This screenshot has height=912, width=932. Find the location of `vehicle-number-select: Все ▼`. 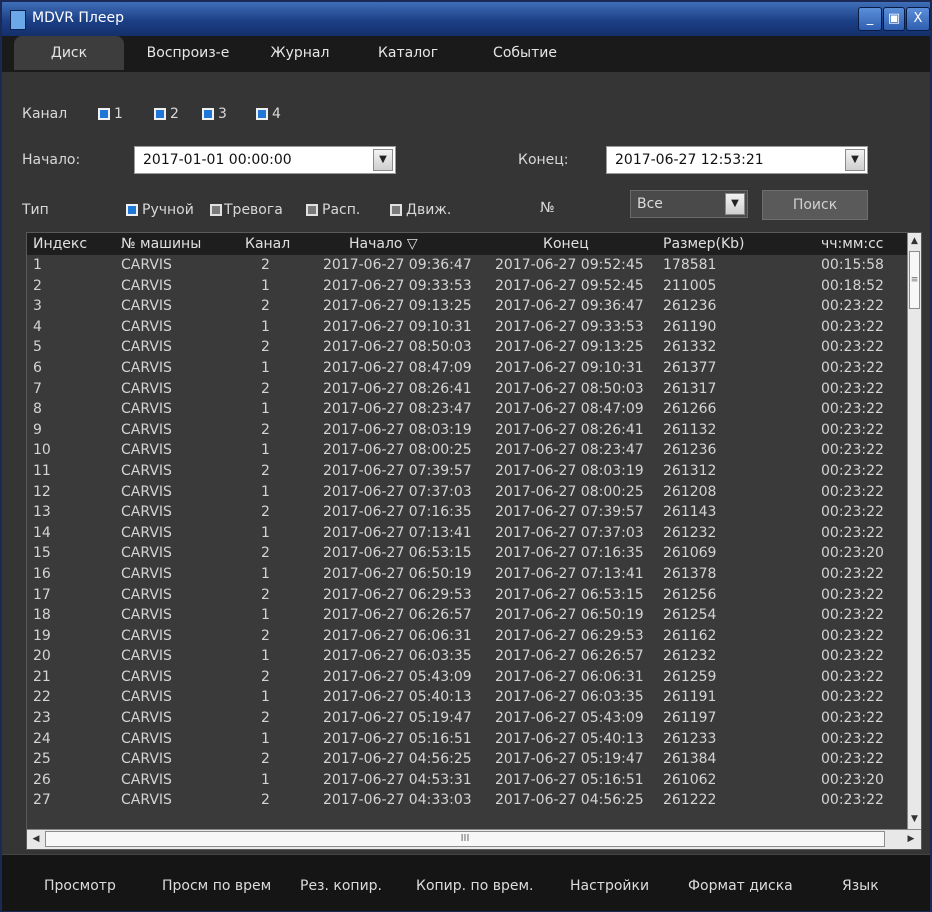

vehicle-number-select: Все ▼ is located at coordinates (689, 204).